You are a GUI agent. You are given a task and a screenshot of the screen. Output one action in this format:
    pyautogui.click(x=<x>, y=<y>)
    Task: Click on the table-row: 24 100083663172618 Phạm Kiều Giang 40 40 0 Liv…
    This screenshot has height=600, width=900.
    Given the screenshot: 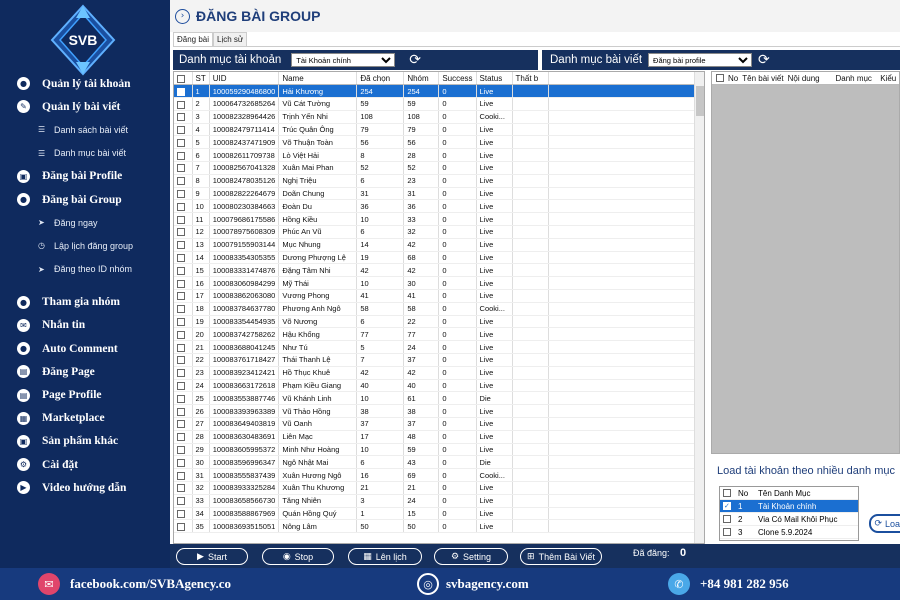 What is the action you would take?
    pyautogui.click(x=438, y=386)
    